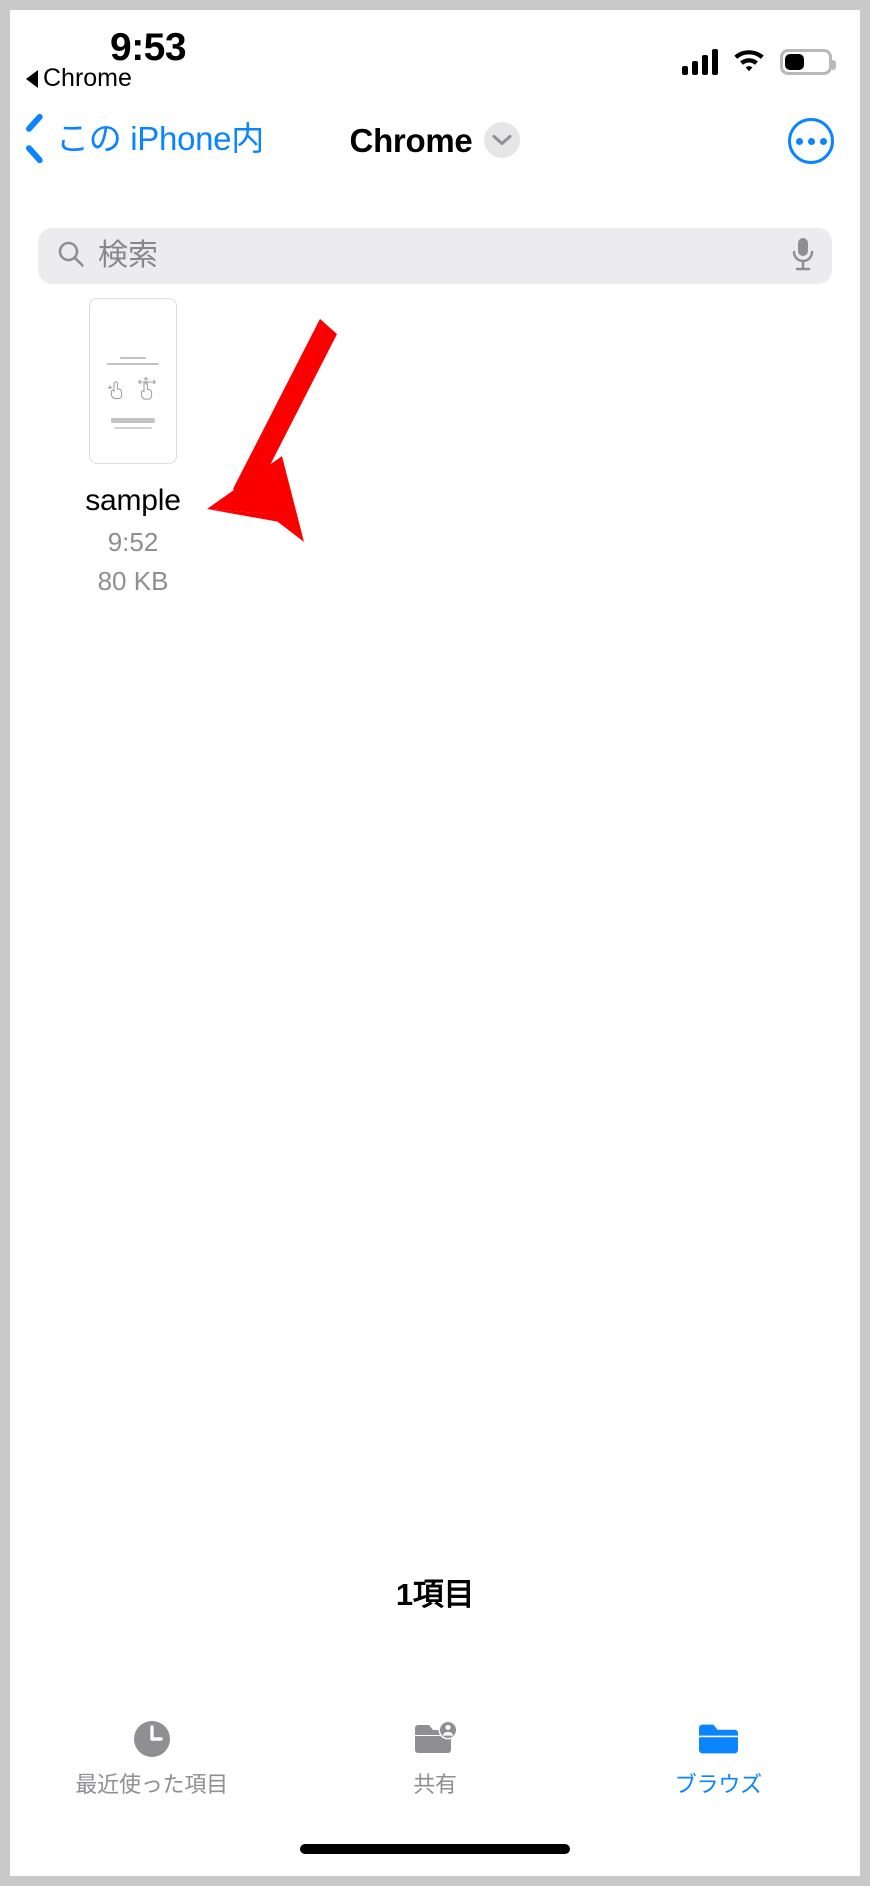 The width and height of the screenshot is (870, 1886). What do you see at coordinates (35, 138) in the screenshot?
I see `chevron-left-icon` at bounding box center [35, 138].